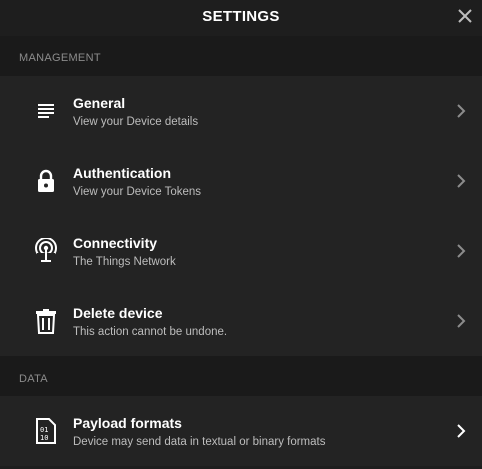 This screenshot has height=469, width=482. What do you see at coordinates (122, 173) in the screenshot?
I see `item-title: Authentication` at bounding box center [122, 173].